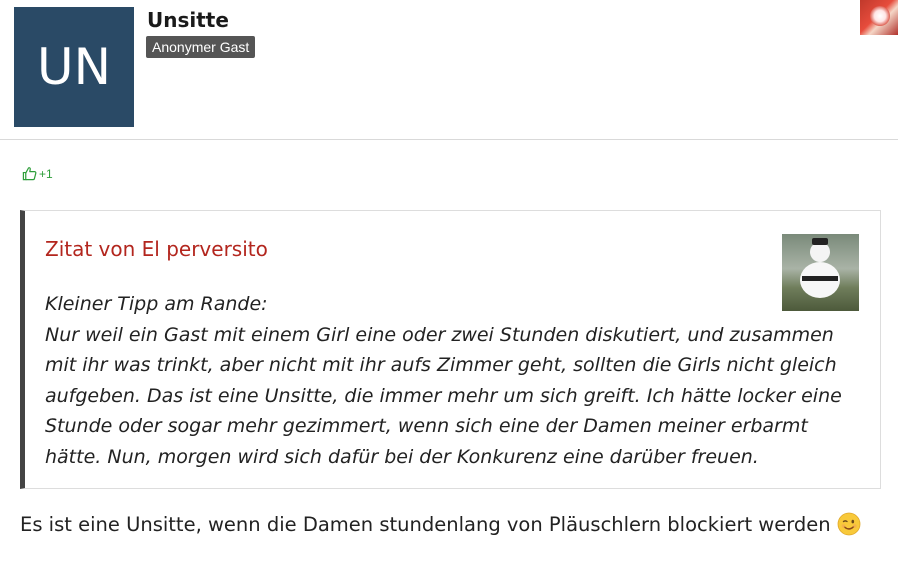 The width and height of the screenshot is (898, 564). Describe the element at coordinates (820, 278) in the screenshot. I see `snowman-belt` at that location.